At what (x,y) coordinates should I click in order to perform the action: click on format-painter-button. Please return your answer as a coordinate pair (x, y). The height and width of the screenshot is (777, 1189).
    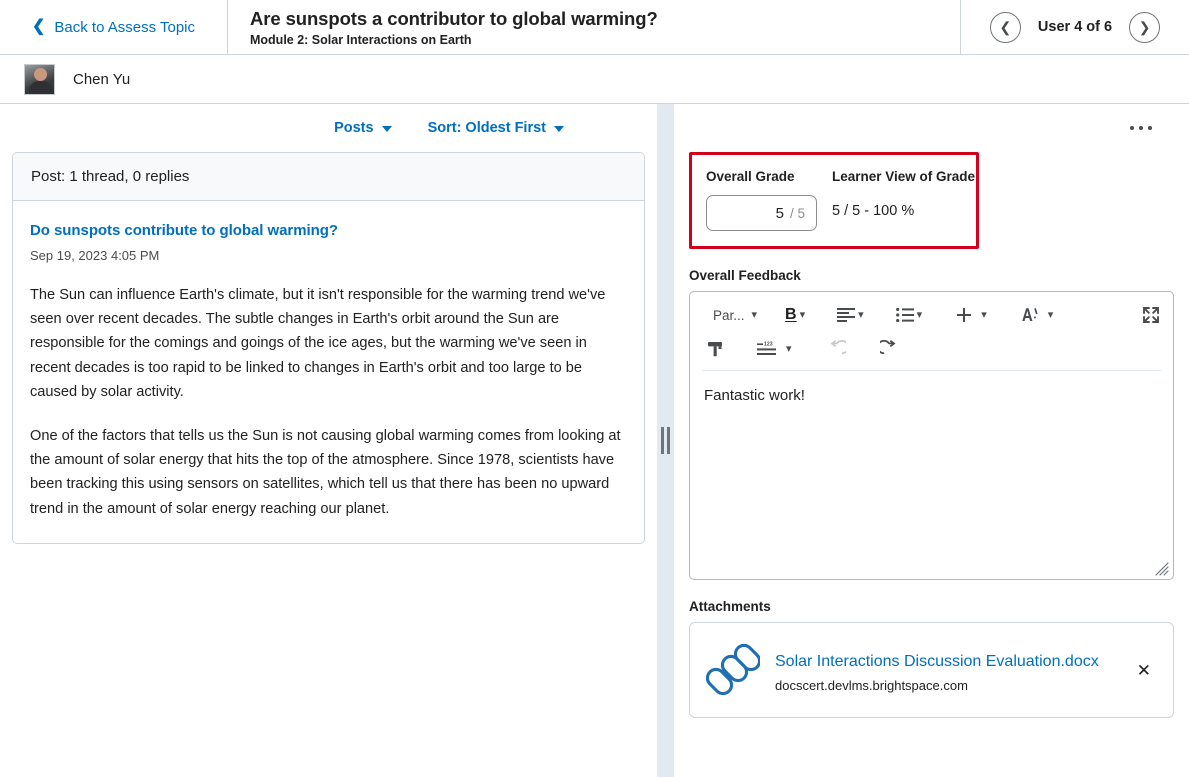
    Looking at the image, I should click on (716, 349).